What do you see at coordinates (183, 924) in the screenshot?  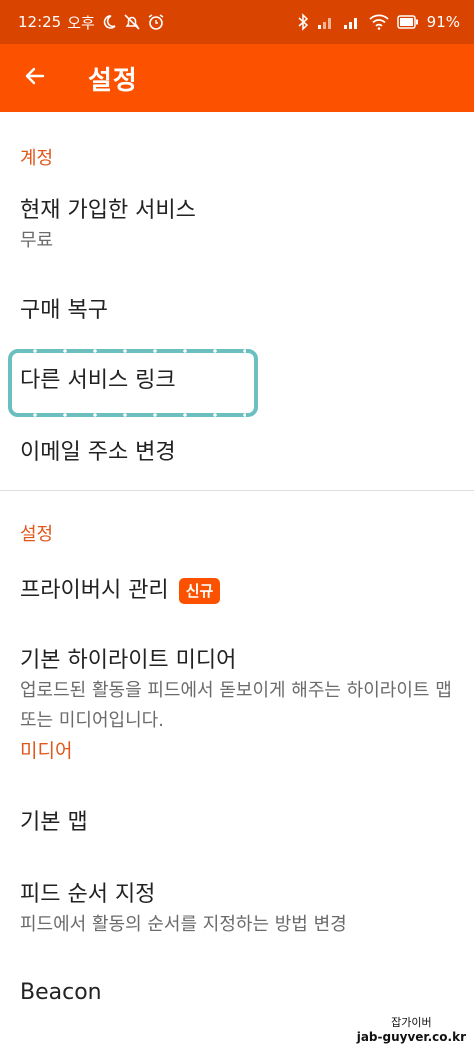 I see `item-subtitle: 피드에서 활동의 순서를 지정하는 방법 변경` at bounding box center [183, 924].